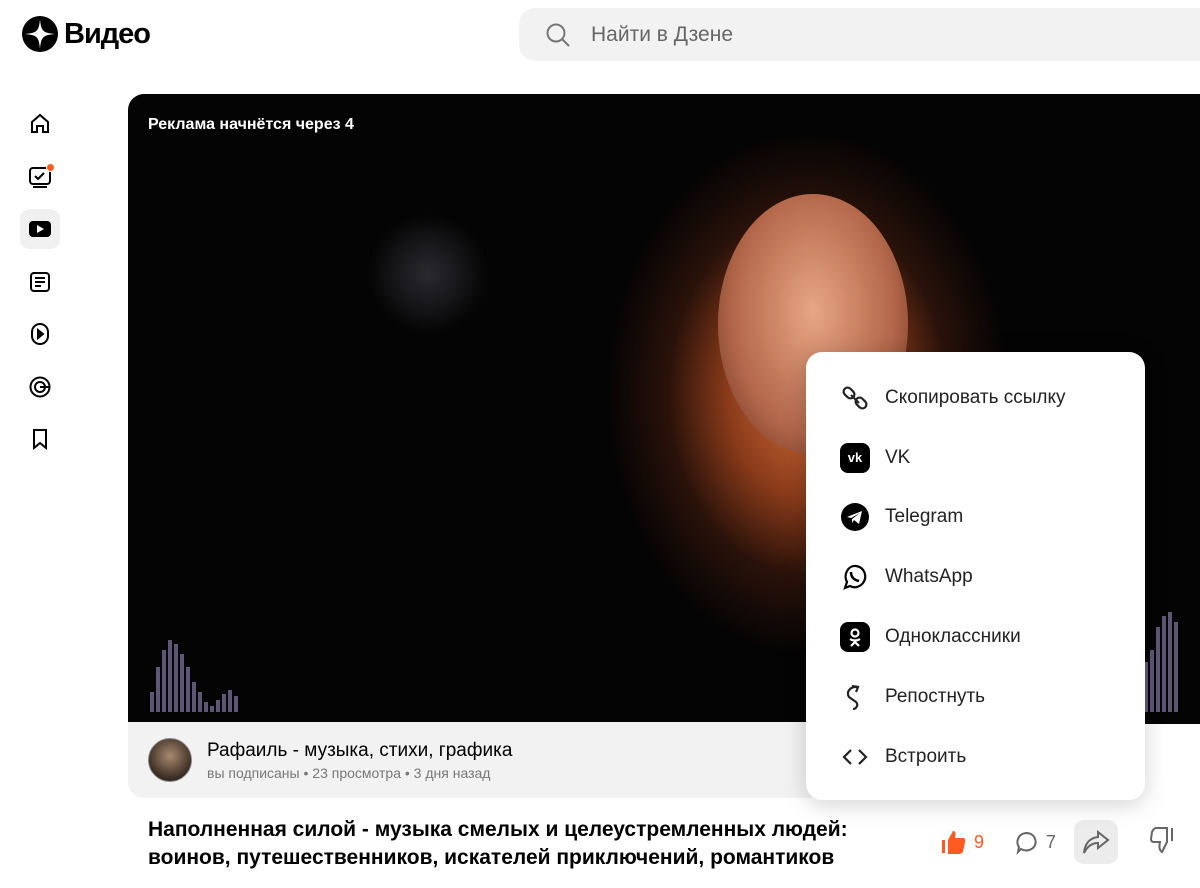 This screenshot has height=888, width=1200. I want to click on articles-icon, so click(40, 281).